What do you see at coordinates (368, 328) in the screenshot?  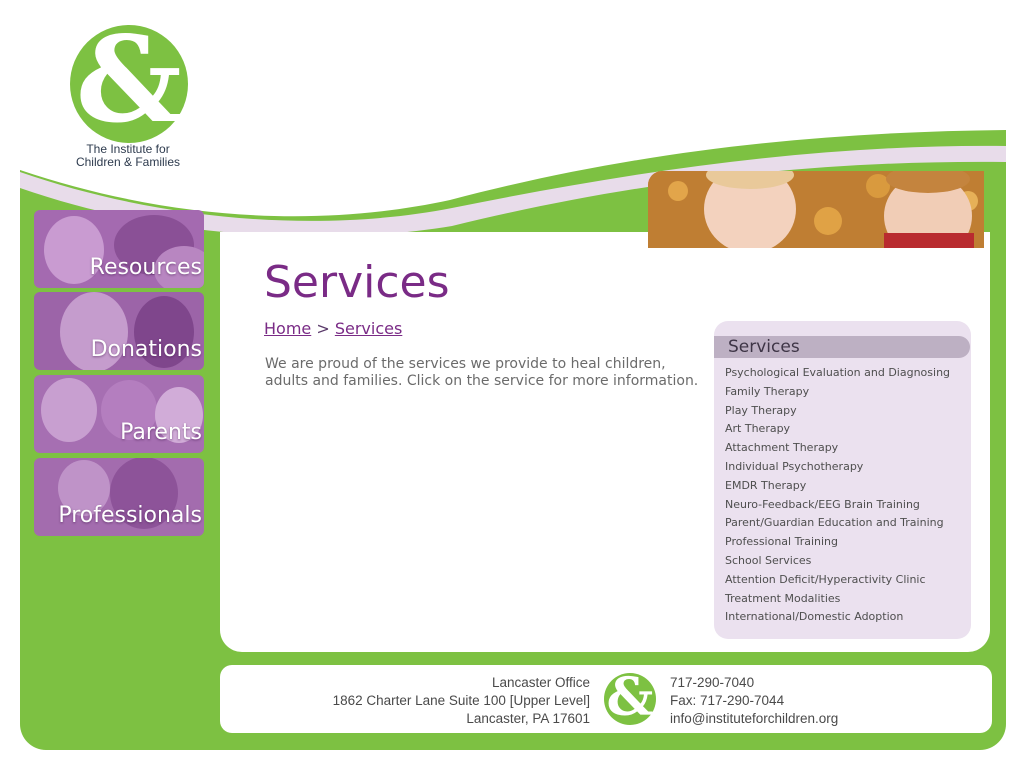 I see `breadcrumb-current-link: Services` at bounding box center [368, 328].